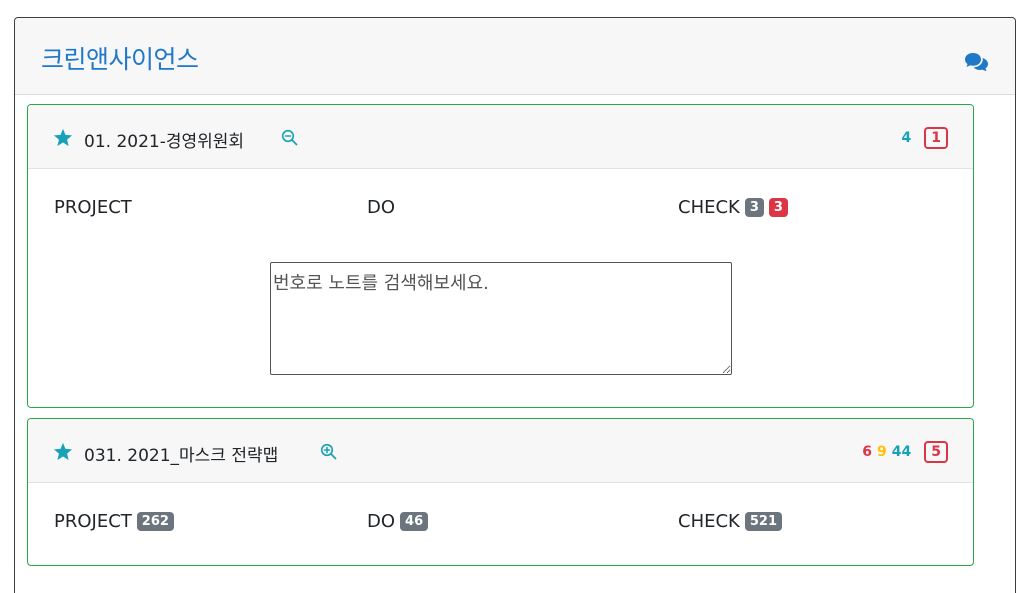 This screenshot has height=593, width=1024. I want to click on stat-yellow-count: 9, so click(882, 452).